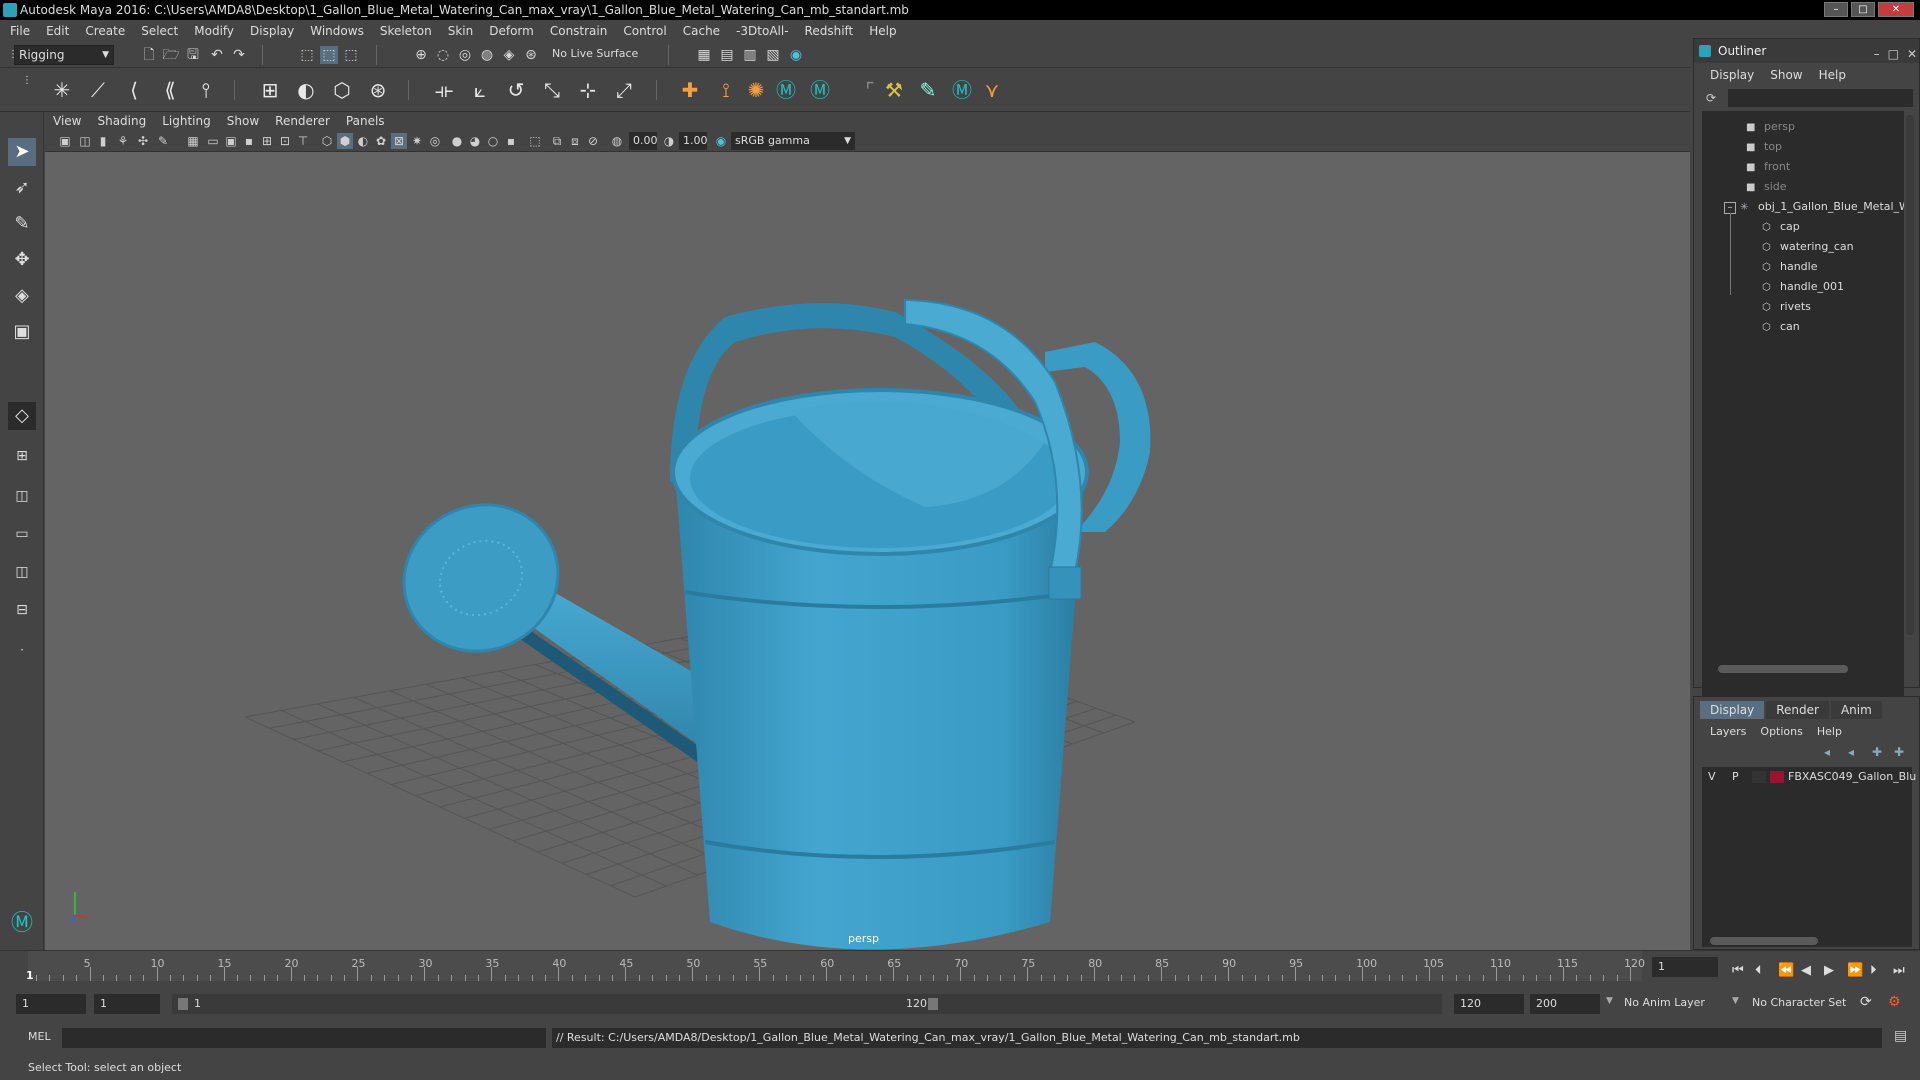  What do you see at coordinates (701, 31) in the screenshot?
I see `menu-cache: Cache` at bounding box center [701, 31].